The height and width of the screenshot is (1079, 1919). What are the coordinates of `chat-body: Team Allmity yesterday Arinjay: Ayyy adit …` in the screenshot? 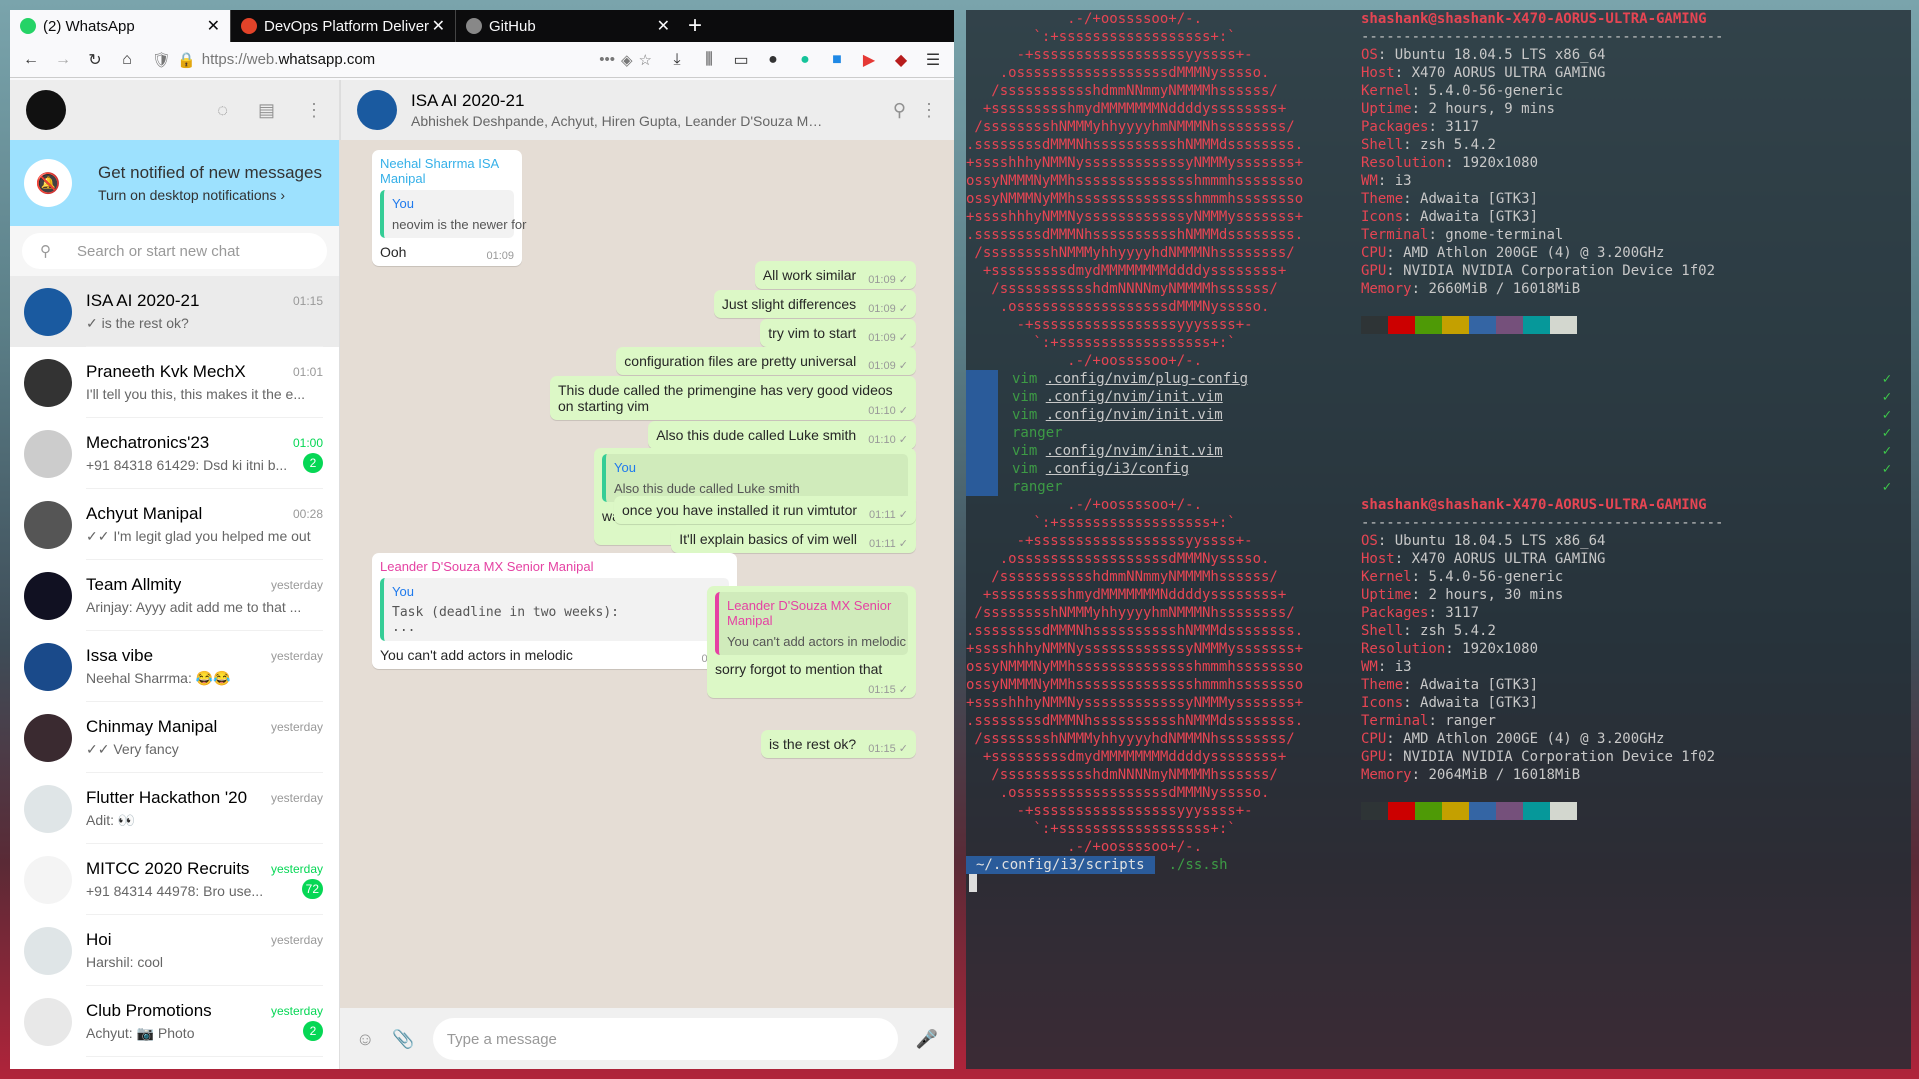 It's located at (204, 595).